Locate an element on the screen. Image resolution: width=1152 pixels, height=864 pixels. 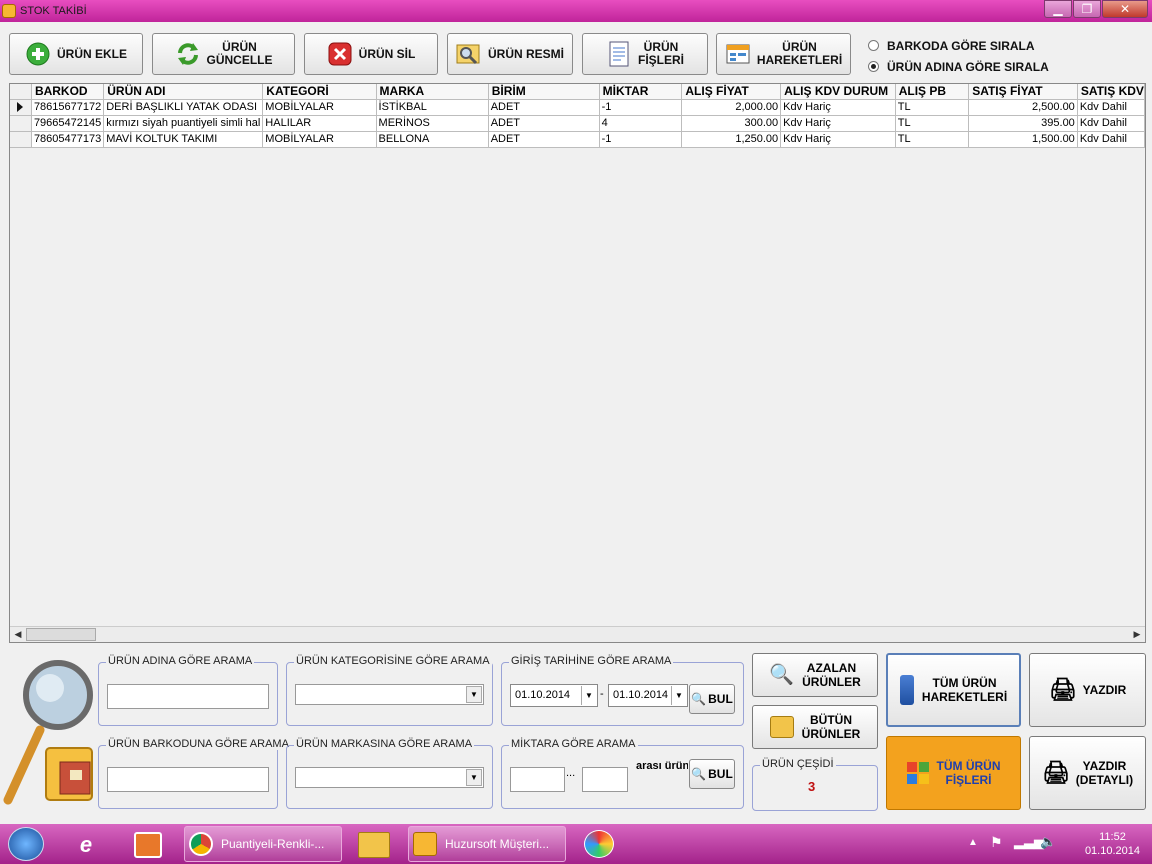
table-cell: 79665472145 is located at coordinates (68, 123).